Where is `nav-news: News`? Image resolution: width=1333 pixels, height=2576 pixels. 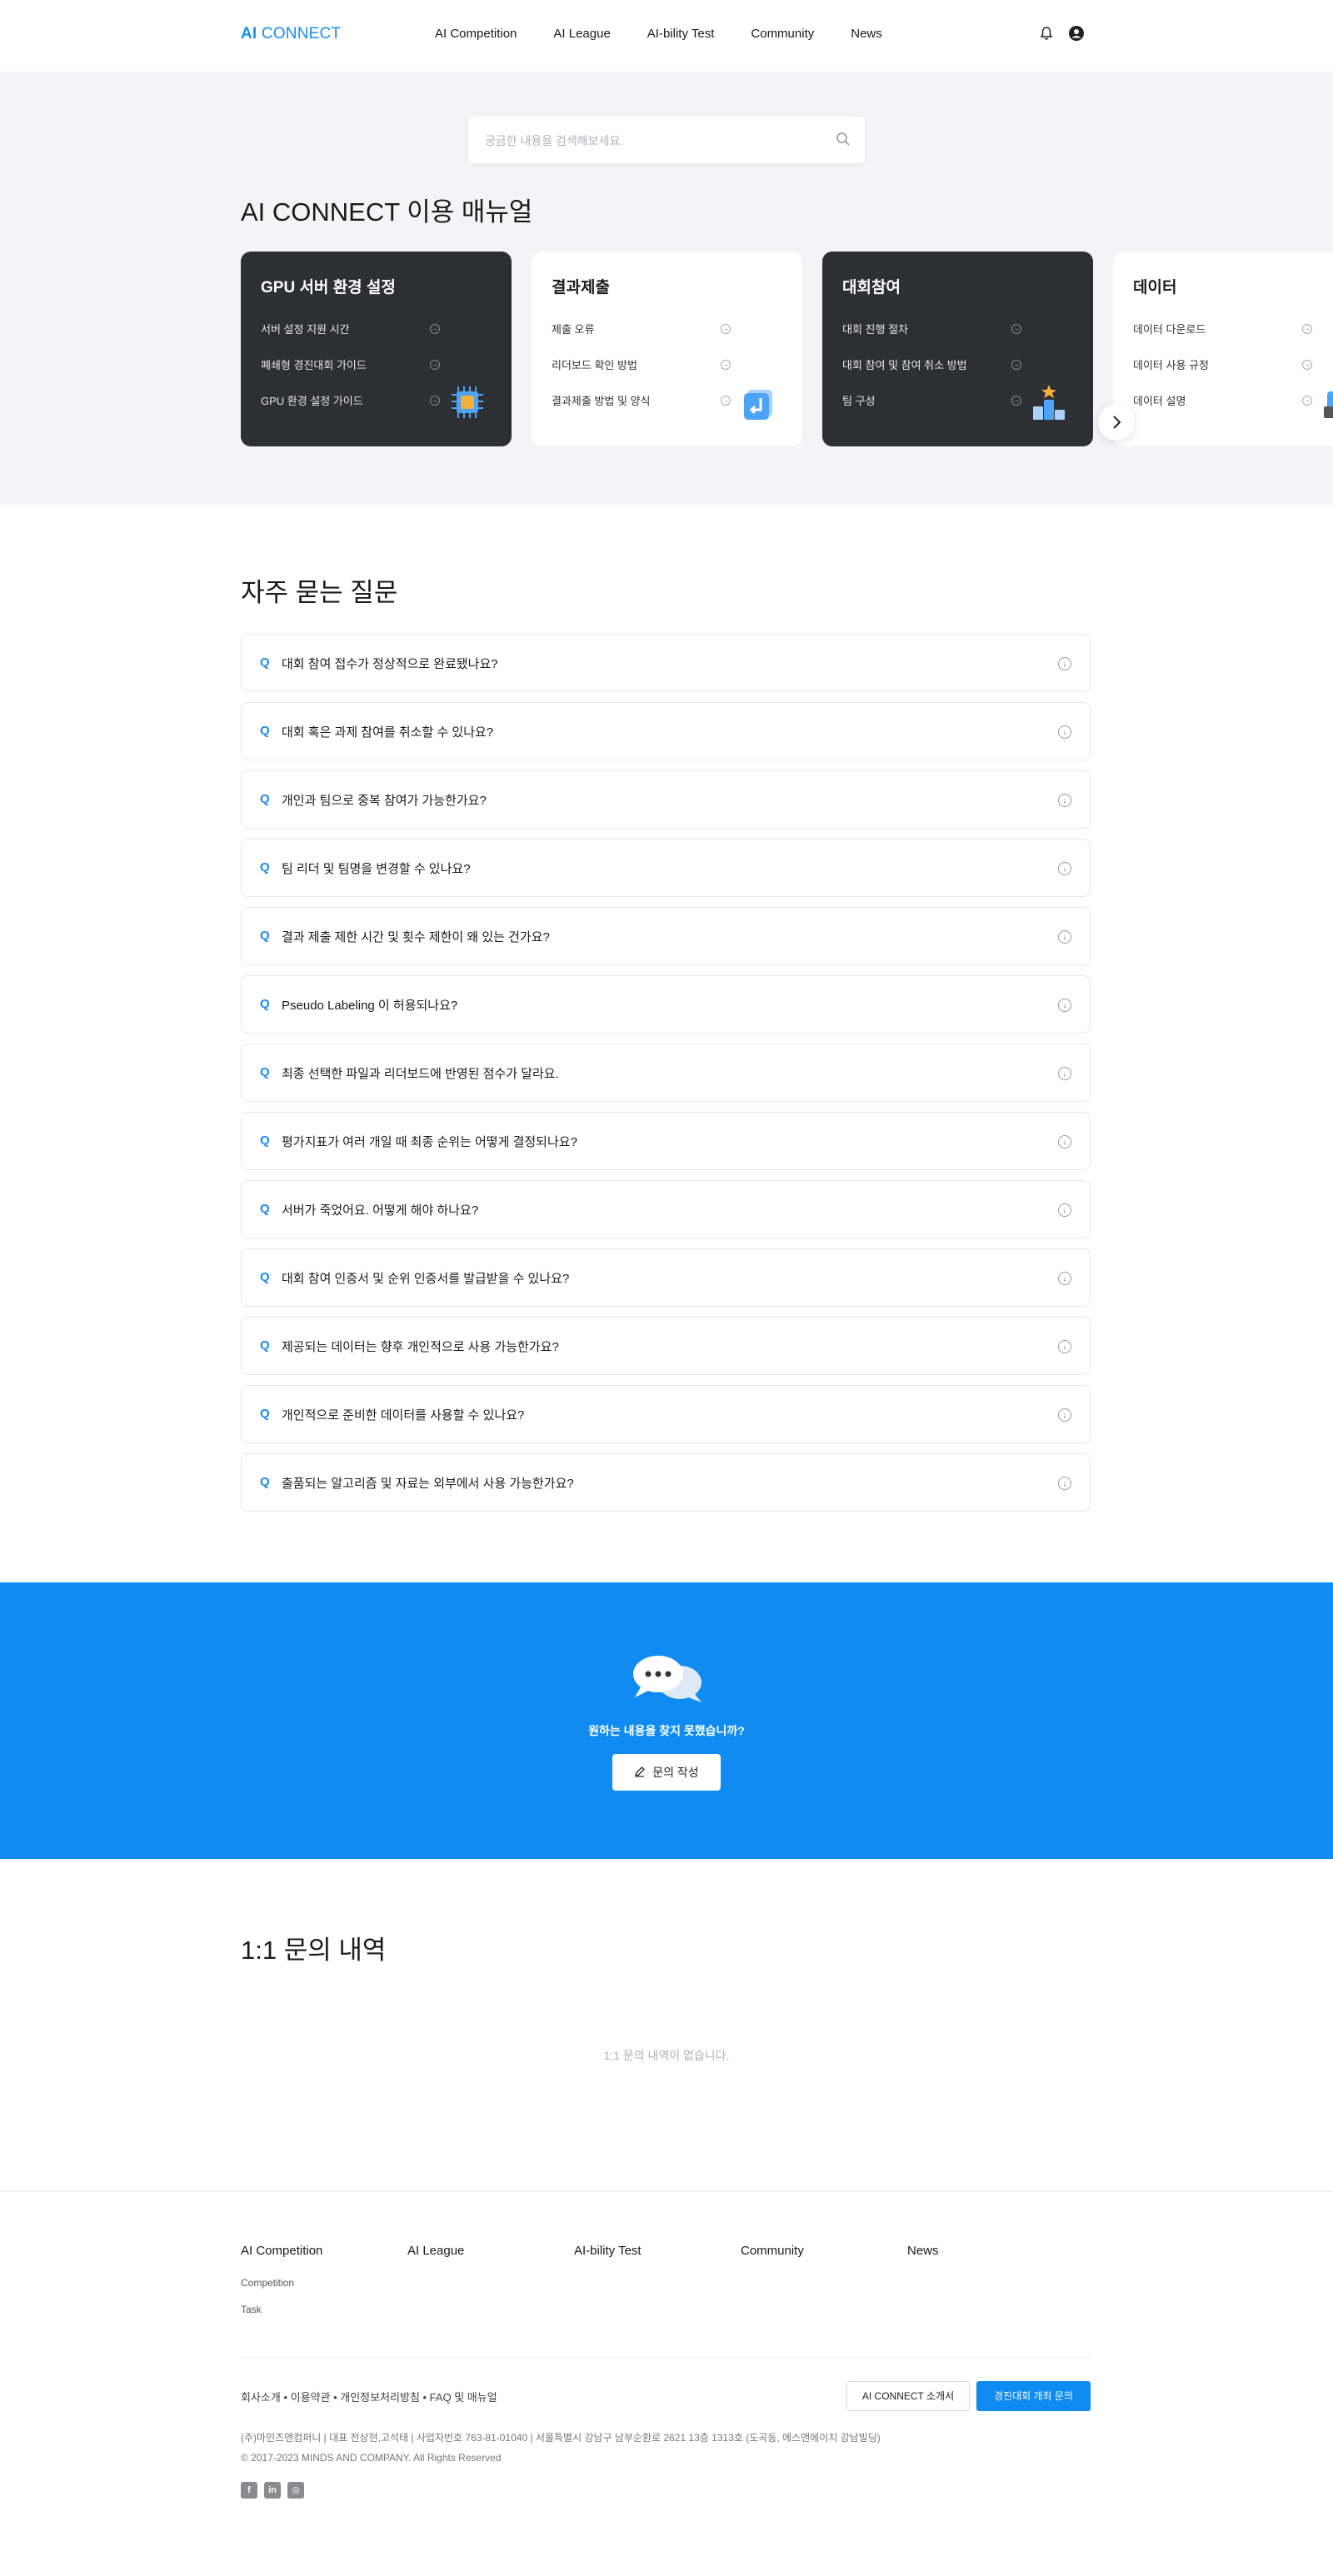
nav-news: News is located at coordinates (867, 34).